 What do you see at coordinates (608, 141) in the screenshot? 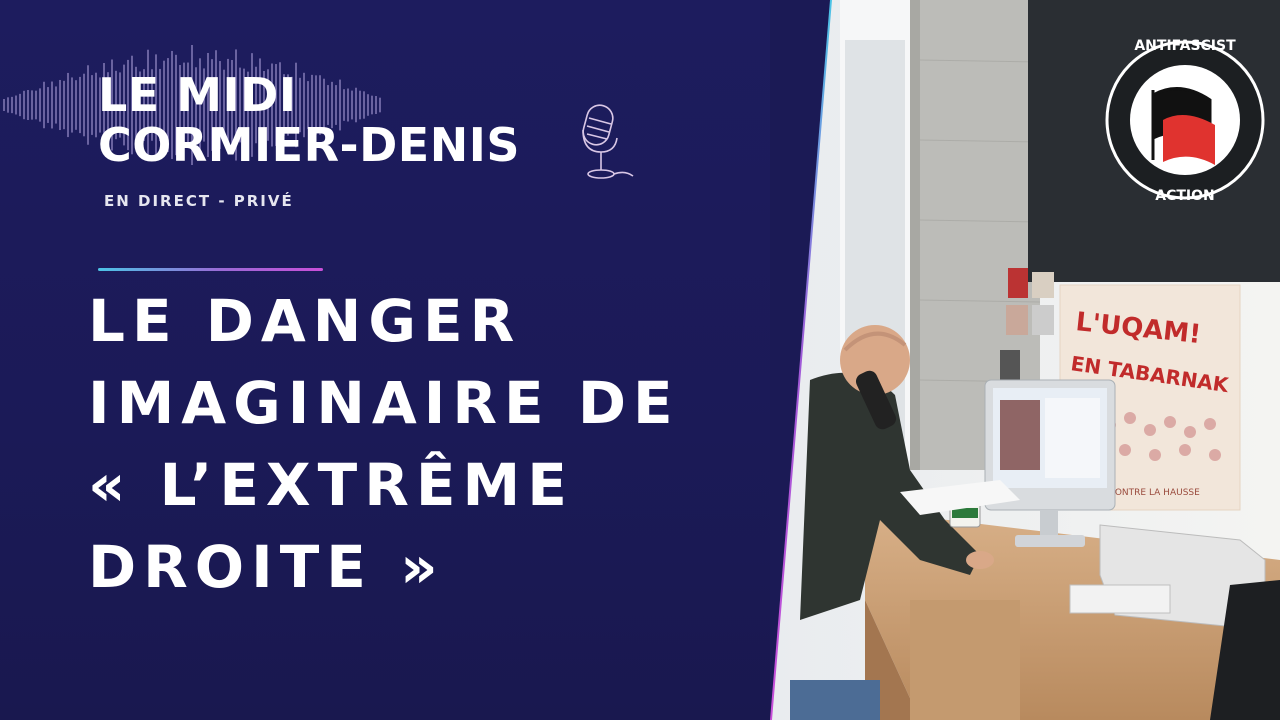
I see `microphone-icon` at bounding box center [608, 141].